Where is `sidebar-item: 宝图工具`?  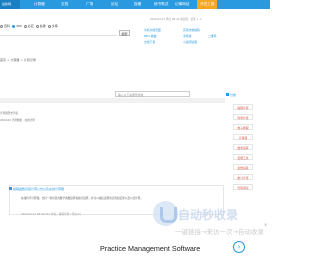 sidebar-item: 宝图工具 is located at coordinates (243, 157).